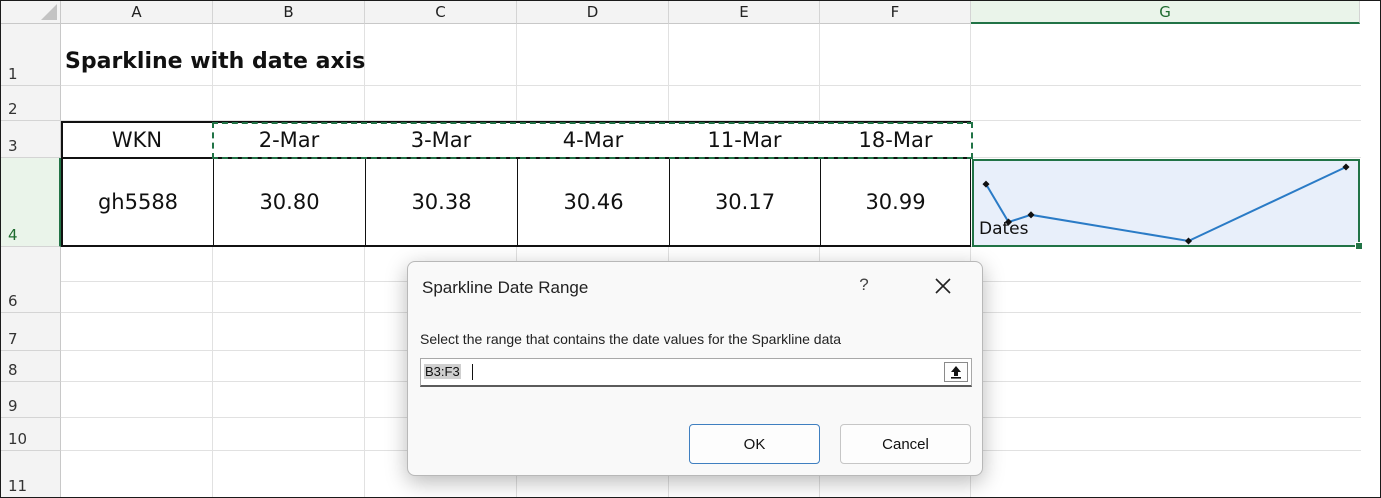 The width and height of the screenshot is (1381, 498). What do you see at coordinates (31, 12) in the screenshot?
I see `select-all-corner` at bounding box center [31, 12].